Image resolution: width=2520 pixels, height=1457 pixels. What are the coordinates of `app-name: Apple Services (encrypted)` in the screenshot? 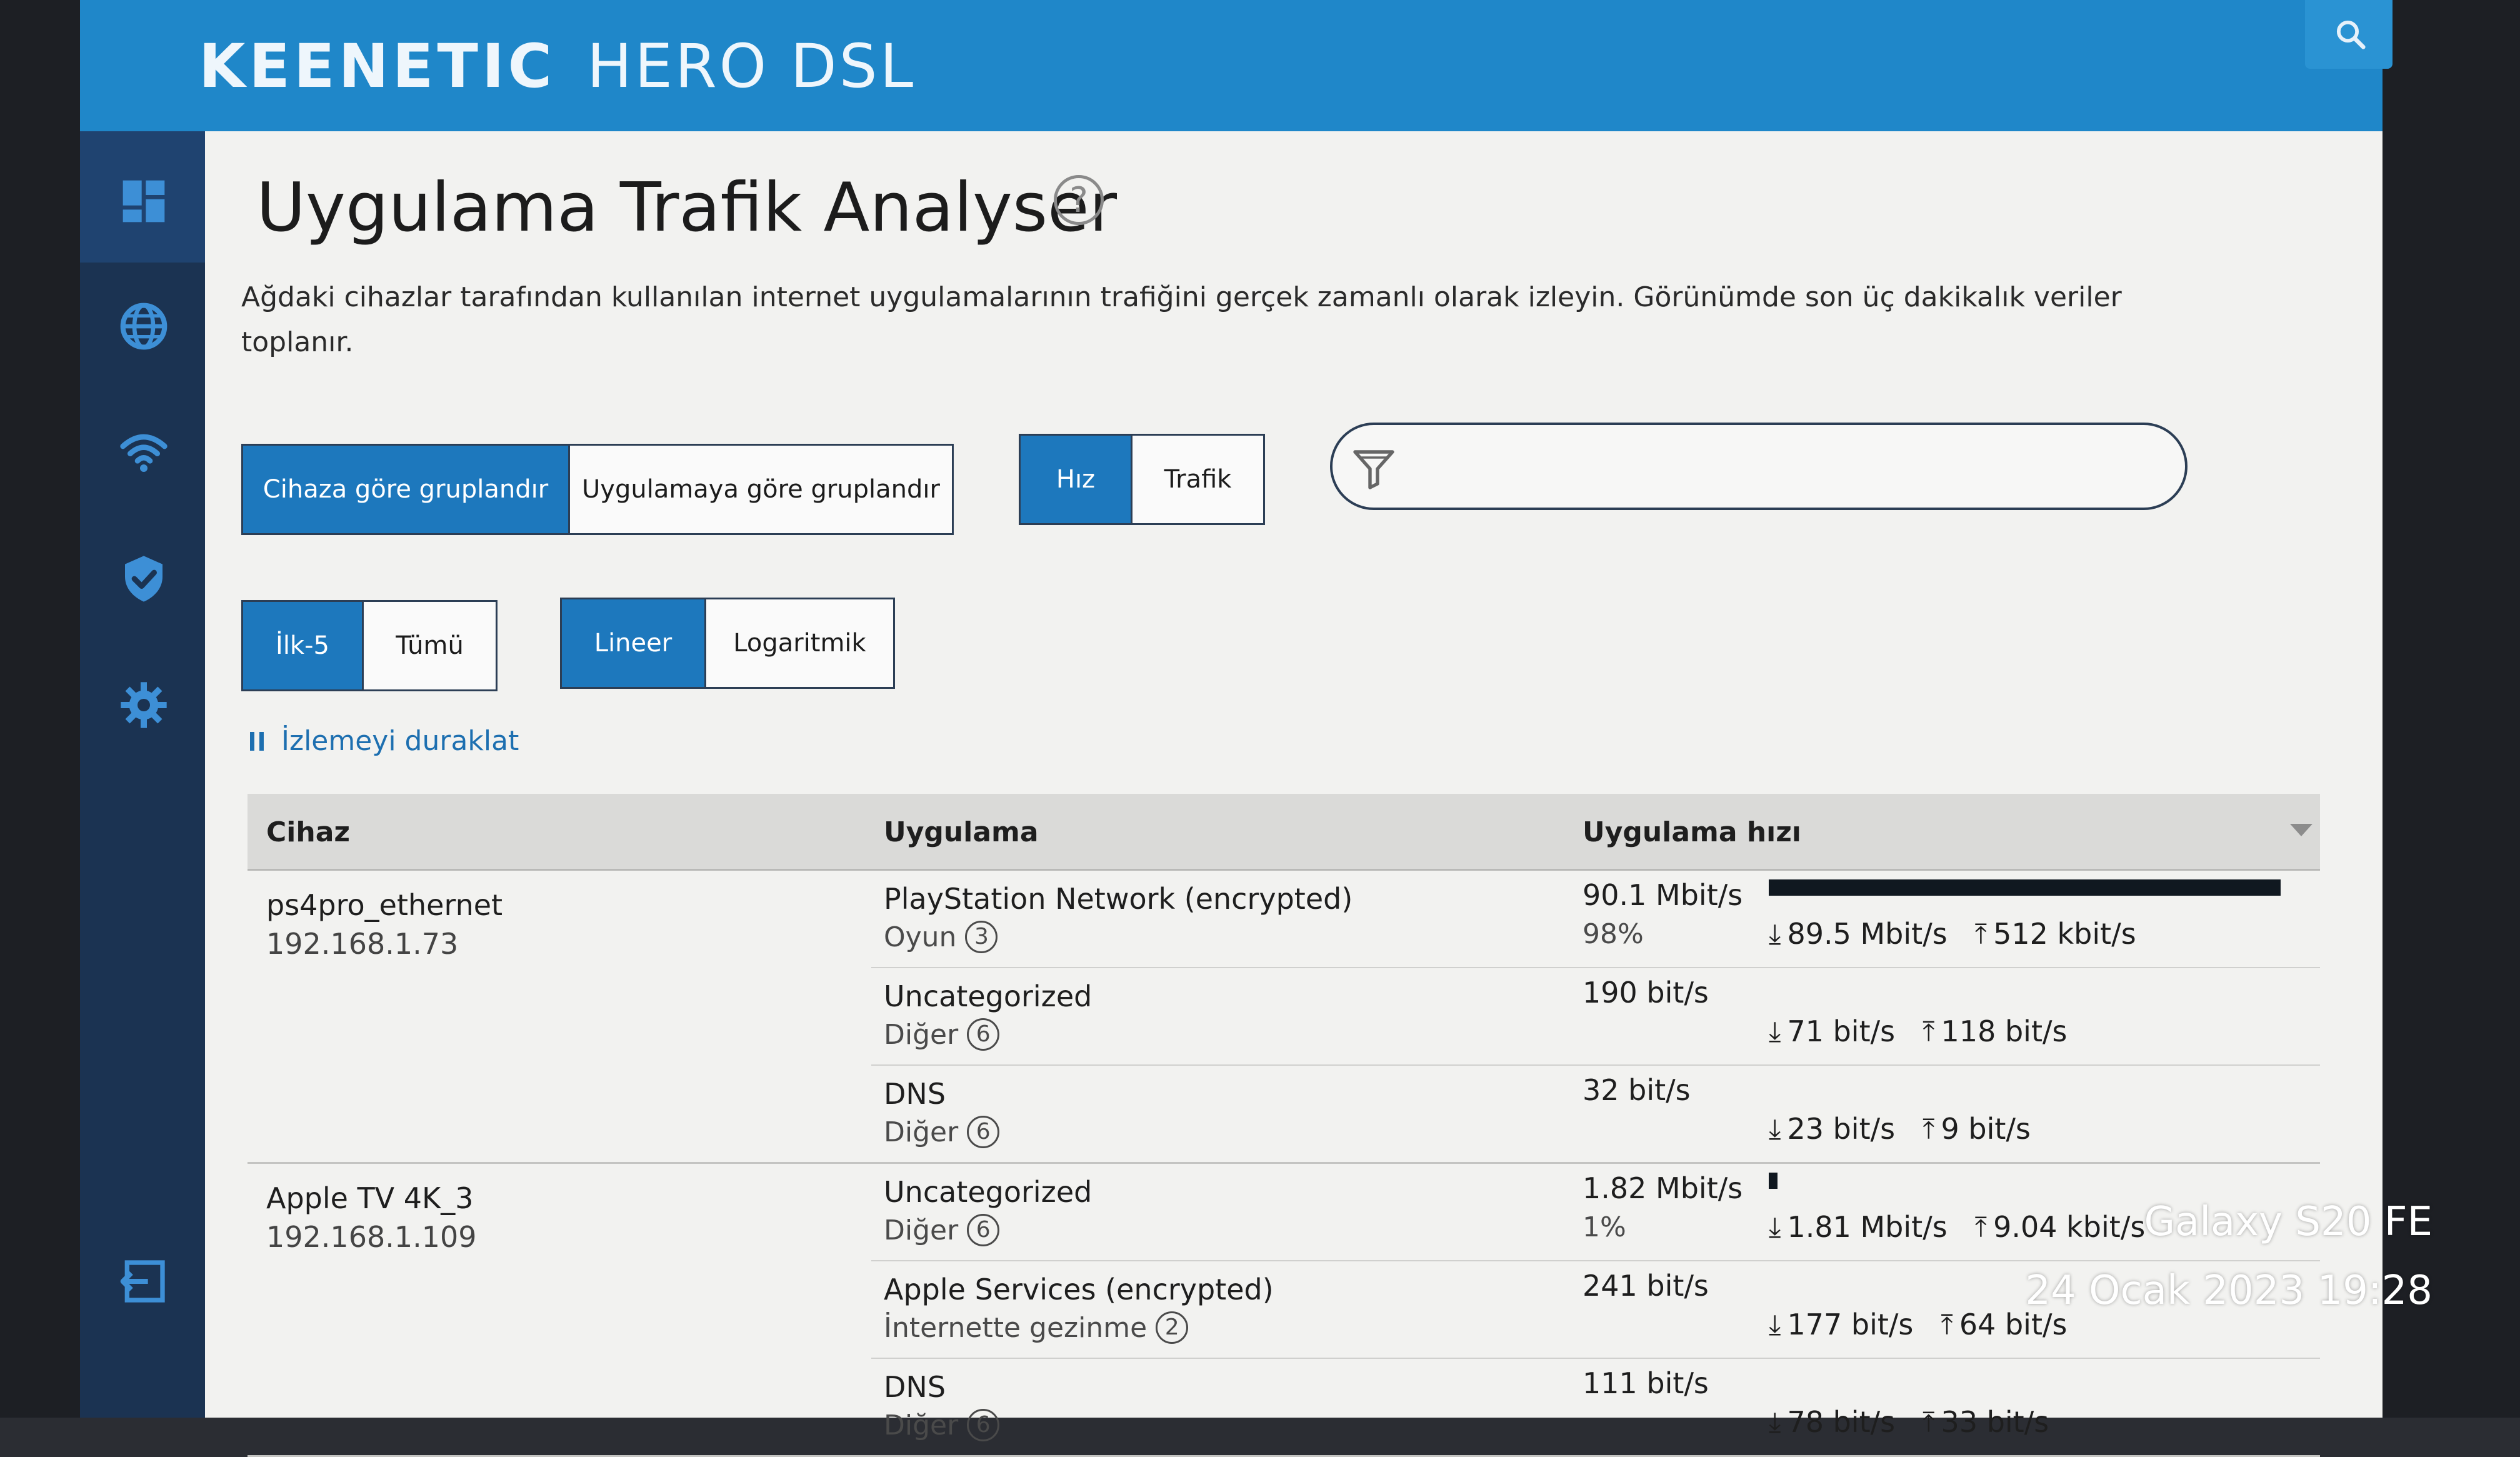 It's located at (1079, 1289).